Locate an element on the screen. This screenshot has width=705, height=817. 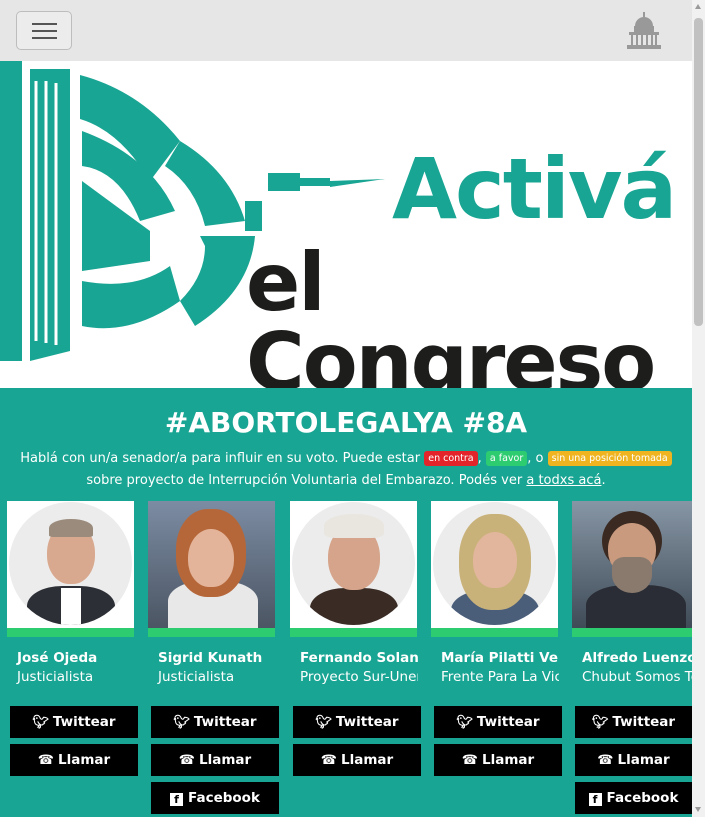
senator-party: Chubut Somos Todos is located at coordinates (637, 677).